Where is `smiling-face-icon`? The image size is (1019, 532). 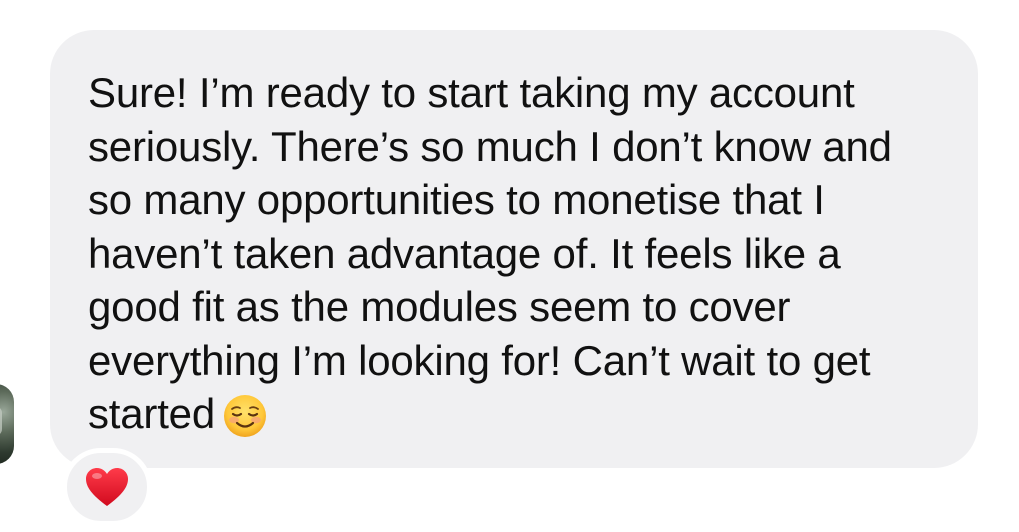
smiling-face-icon is located at coordinates (245, 416).